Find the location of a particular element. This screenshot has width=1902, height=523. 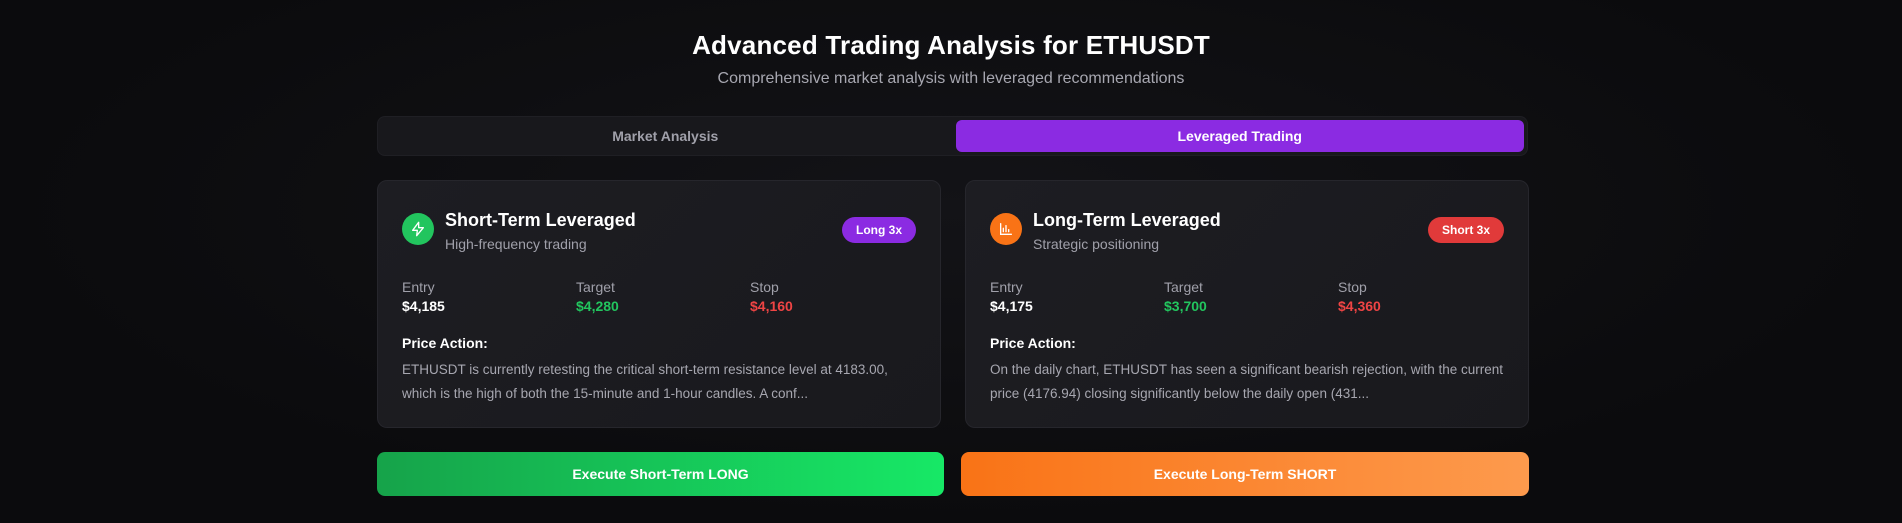

leverage-badge: Long 3x is located at coordinates (878, 230).